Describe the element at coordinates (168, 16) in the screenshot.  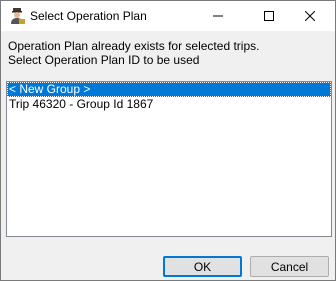
I see `title-bar: Select Operation Plan` at that location.